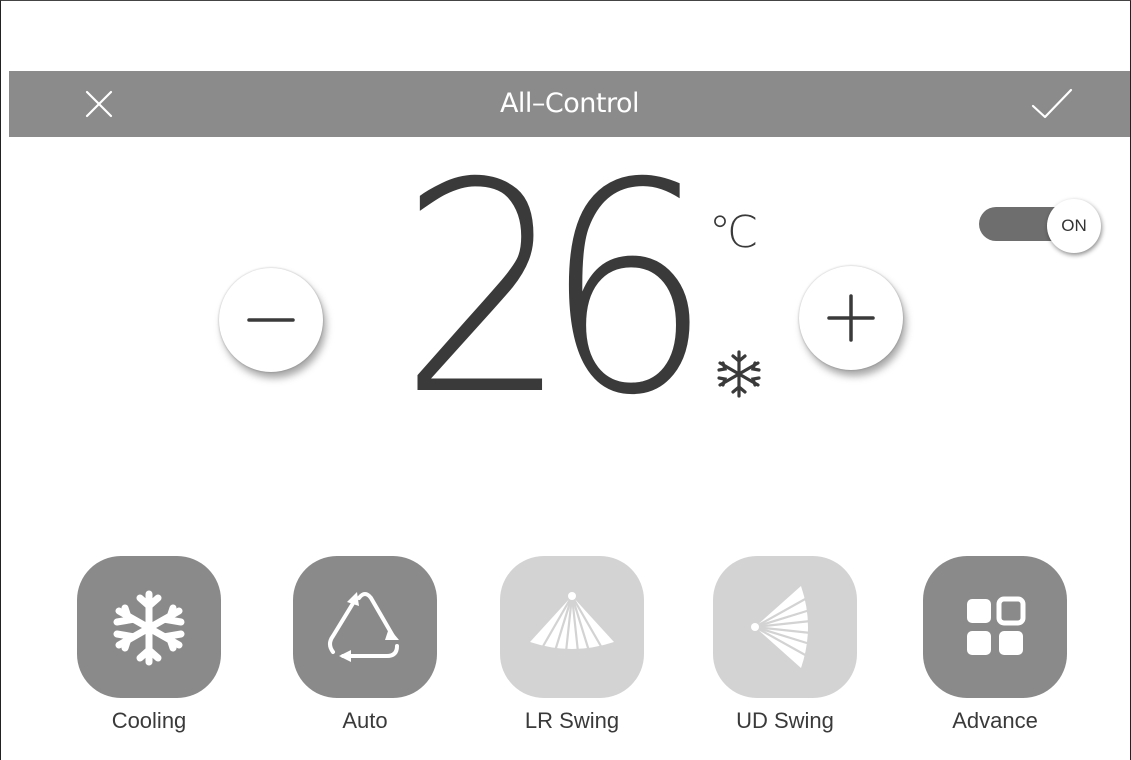  I want to click on temperature-unit: ℃, so click(734, 232).